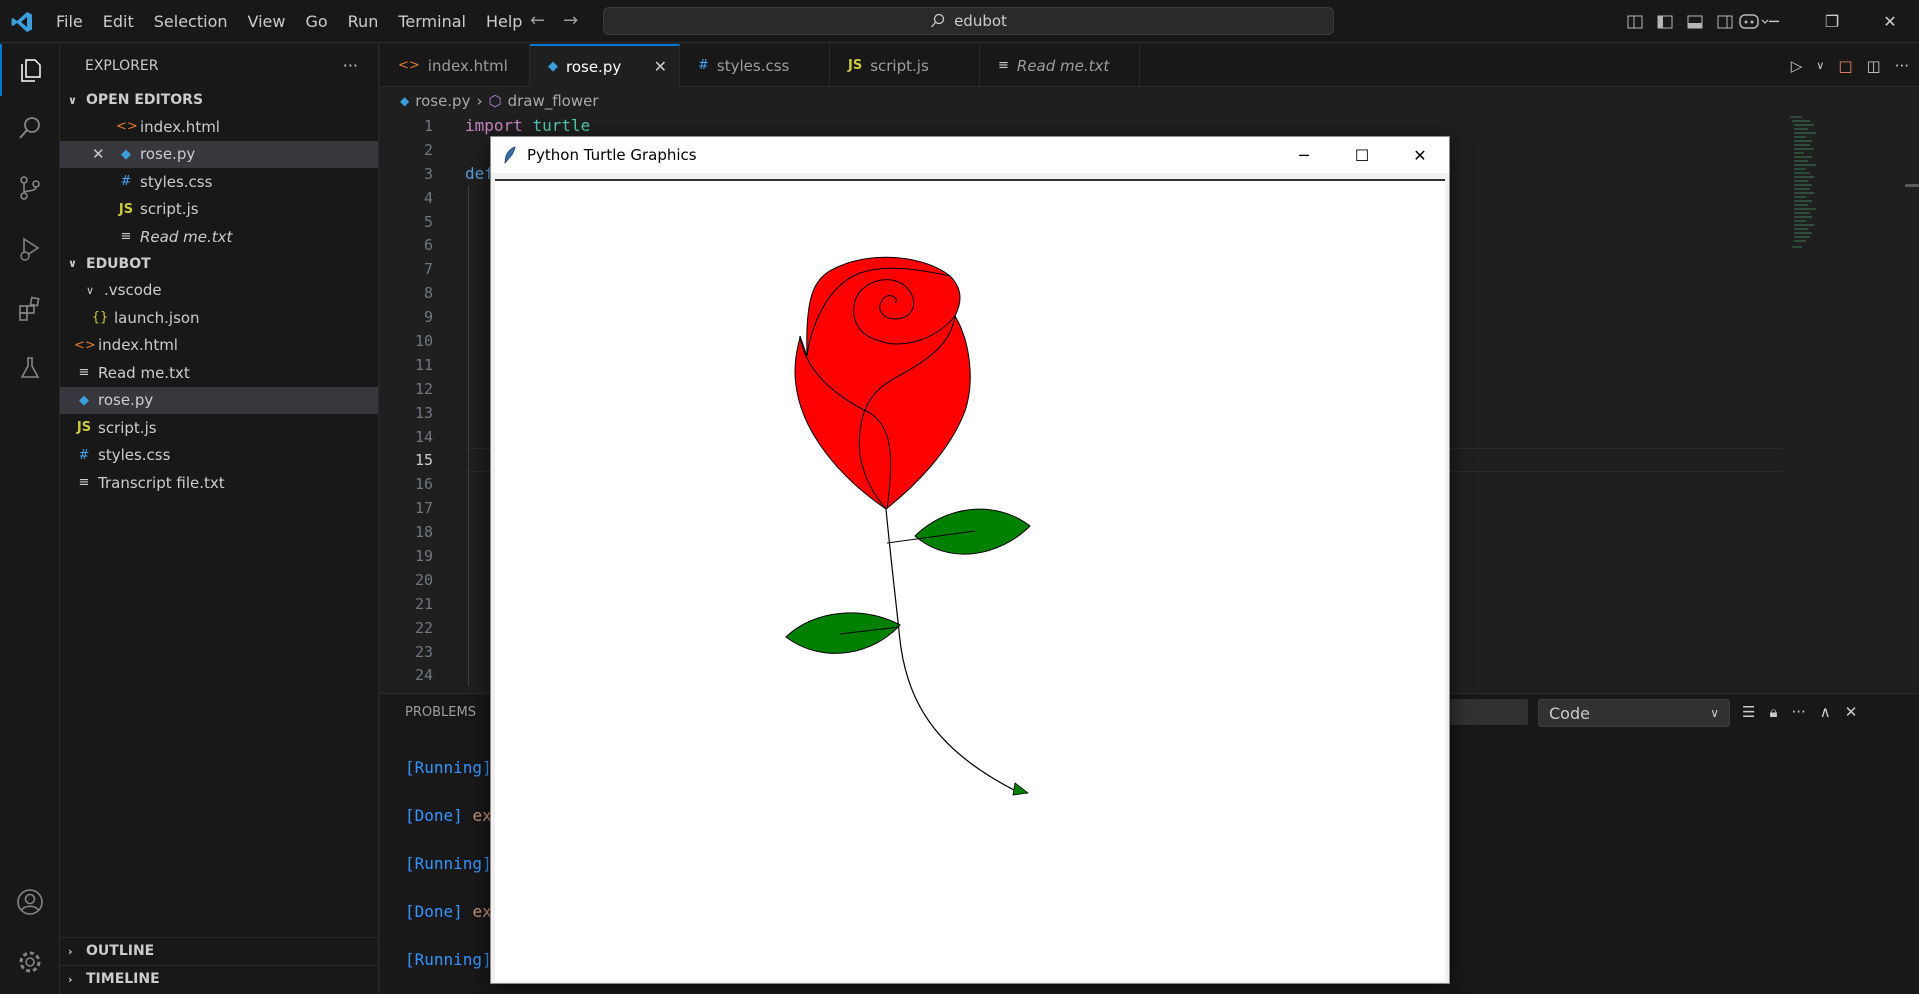 This screenshot has height=994, width=1919. I want to click on toggle-secondary-sidebar-icon, so click(1725, 21).